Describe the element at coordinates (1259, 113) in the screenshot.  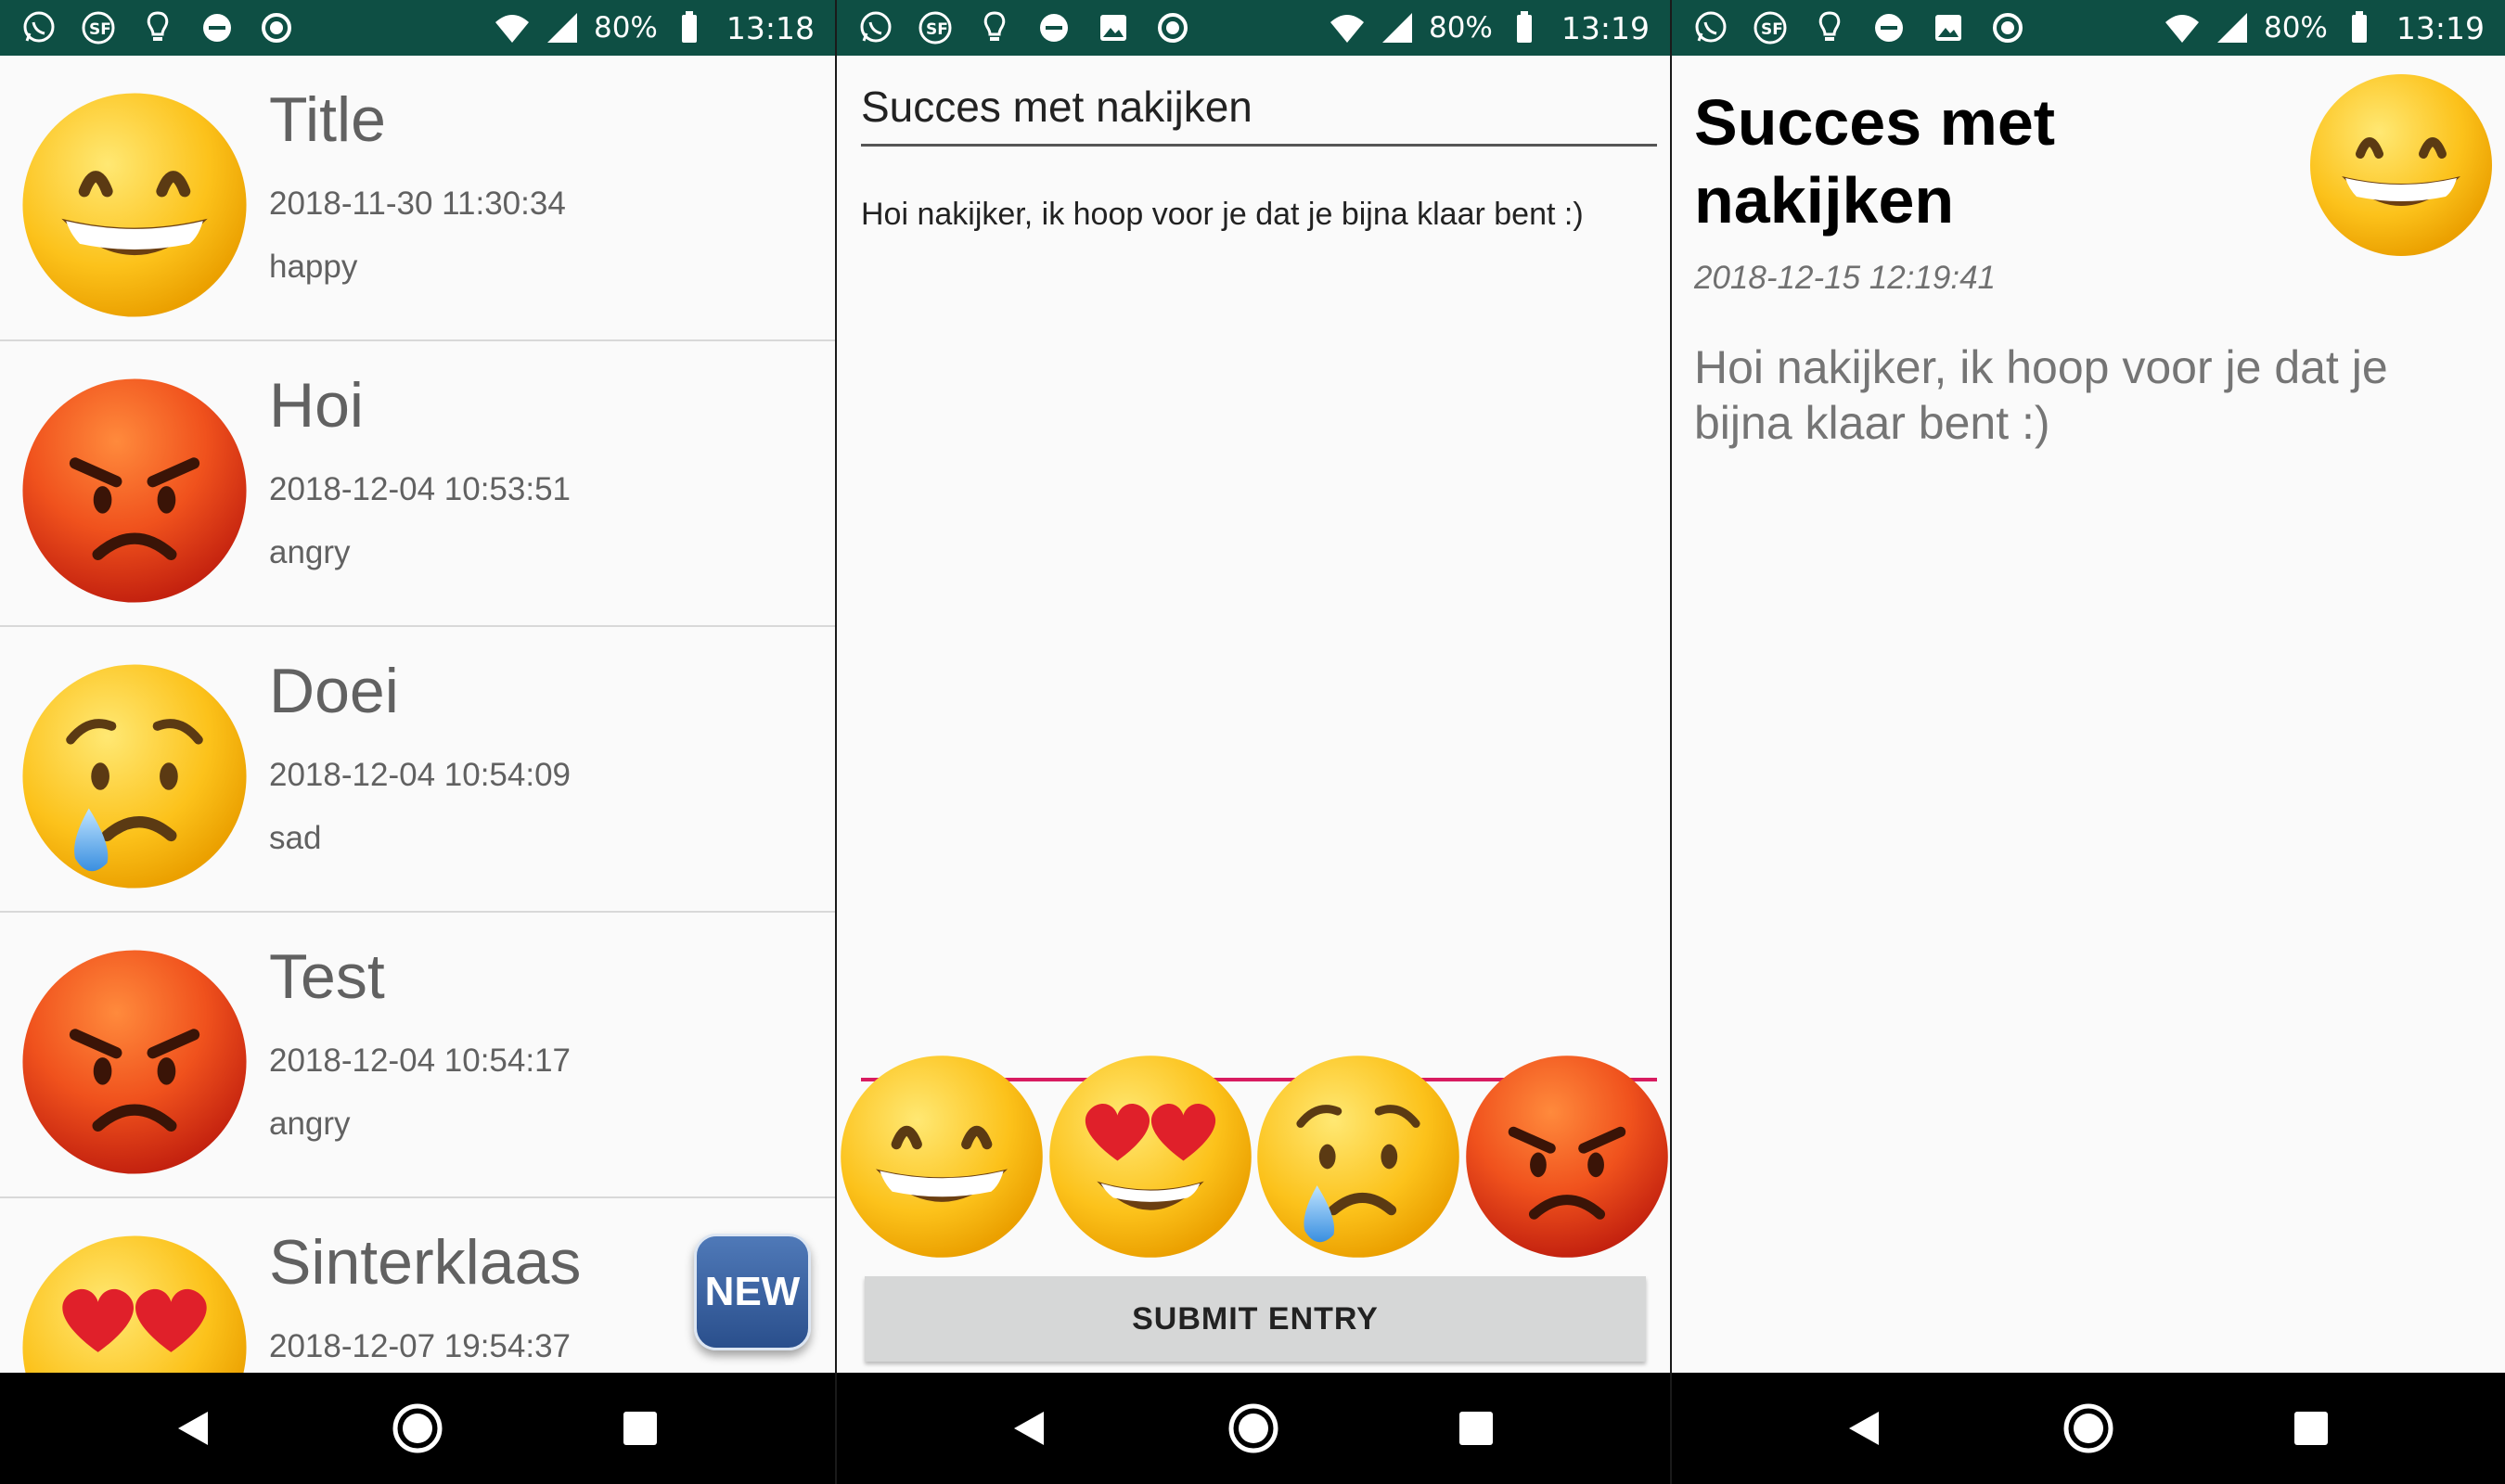
I see `title-input` at that location.